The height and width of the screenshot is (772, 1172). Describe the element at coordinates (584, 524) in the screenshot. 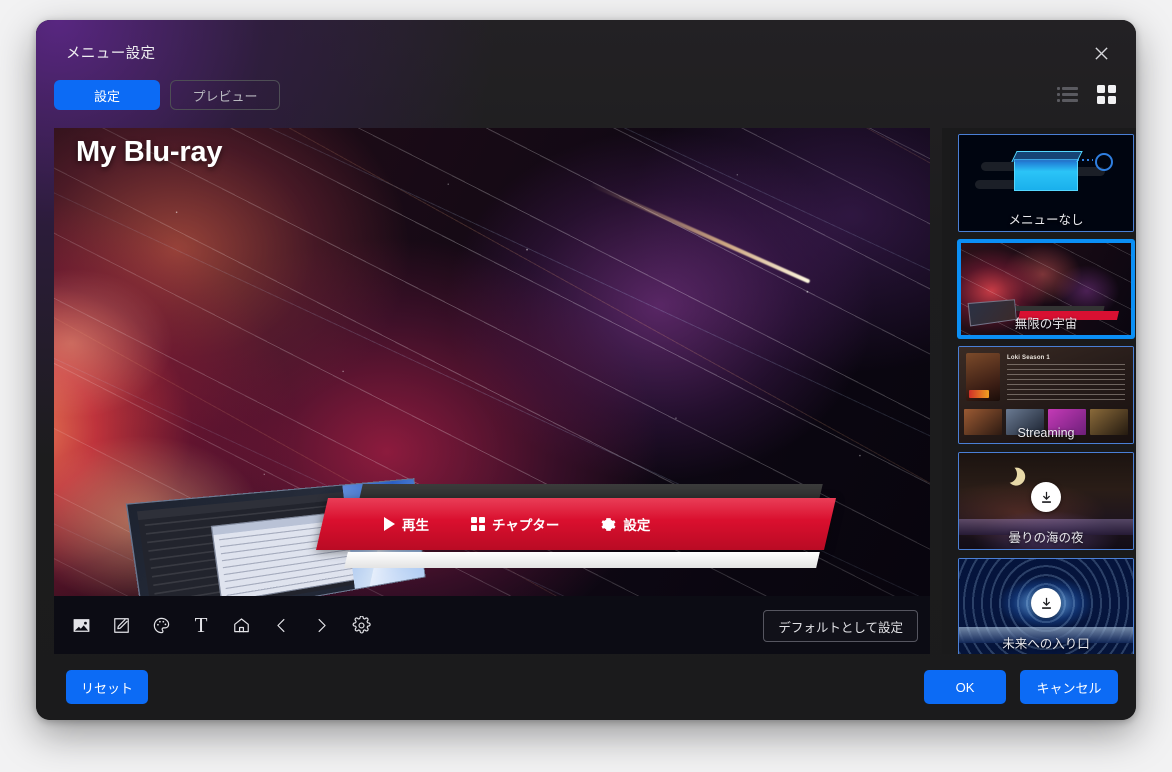

I see `menu-button-row: 再生 チャプター 設定` at that location.